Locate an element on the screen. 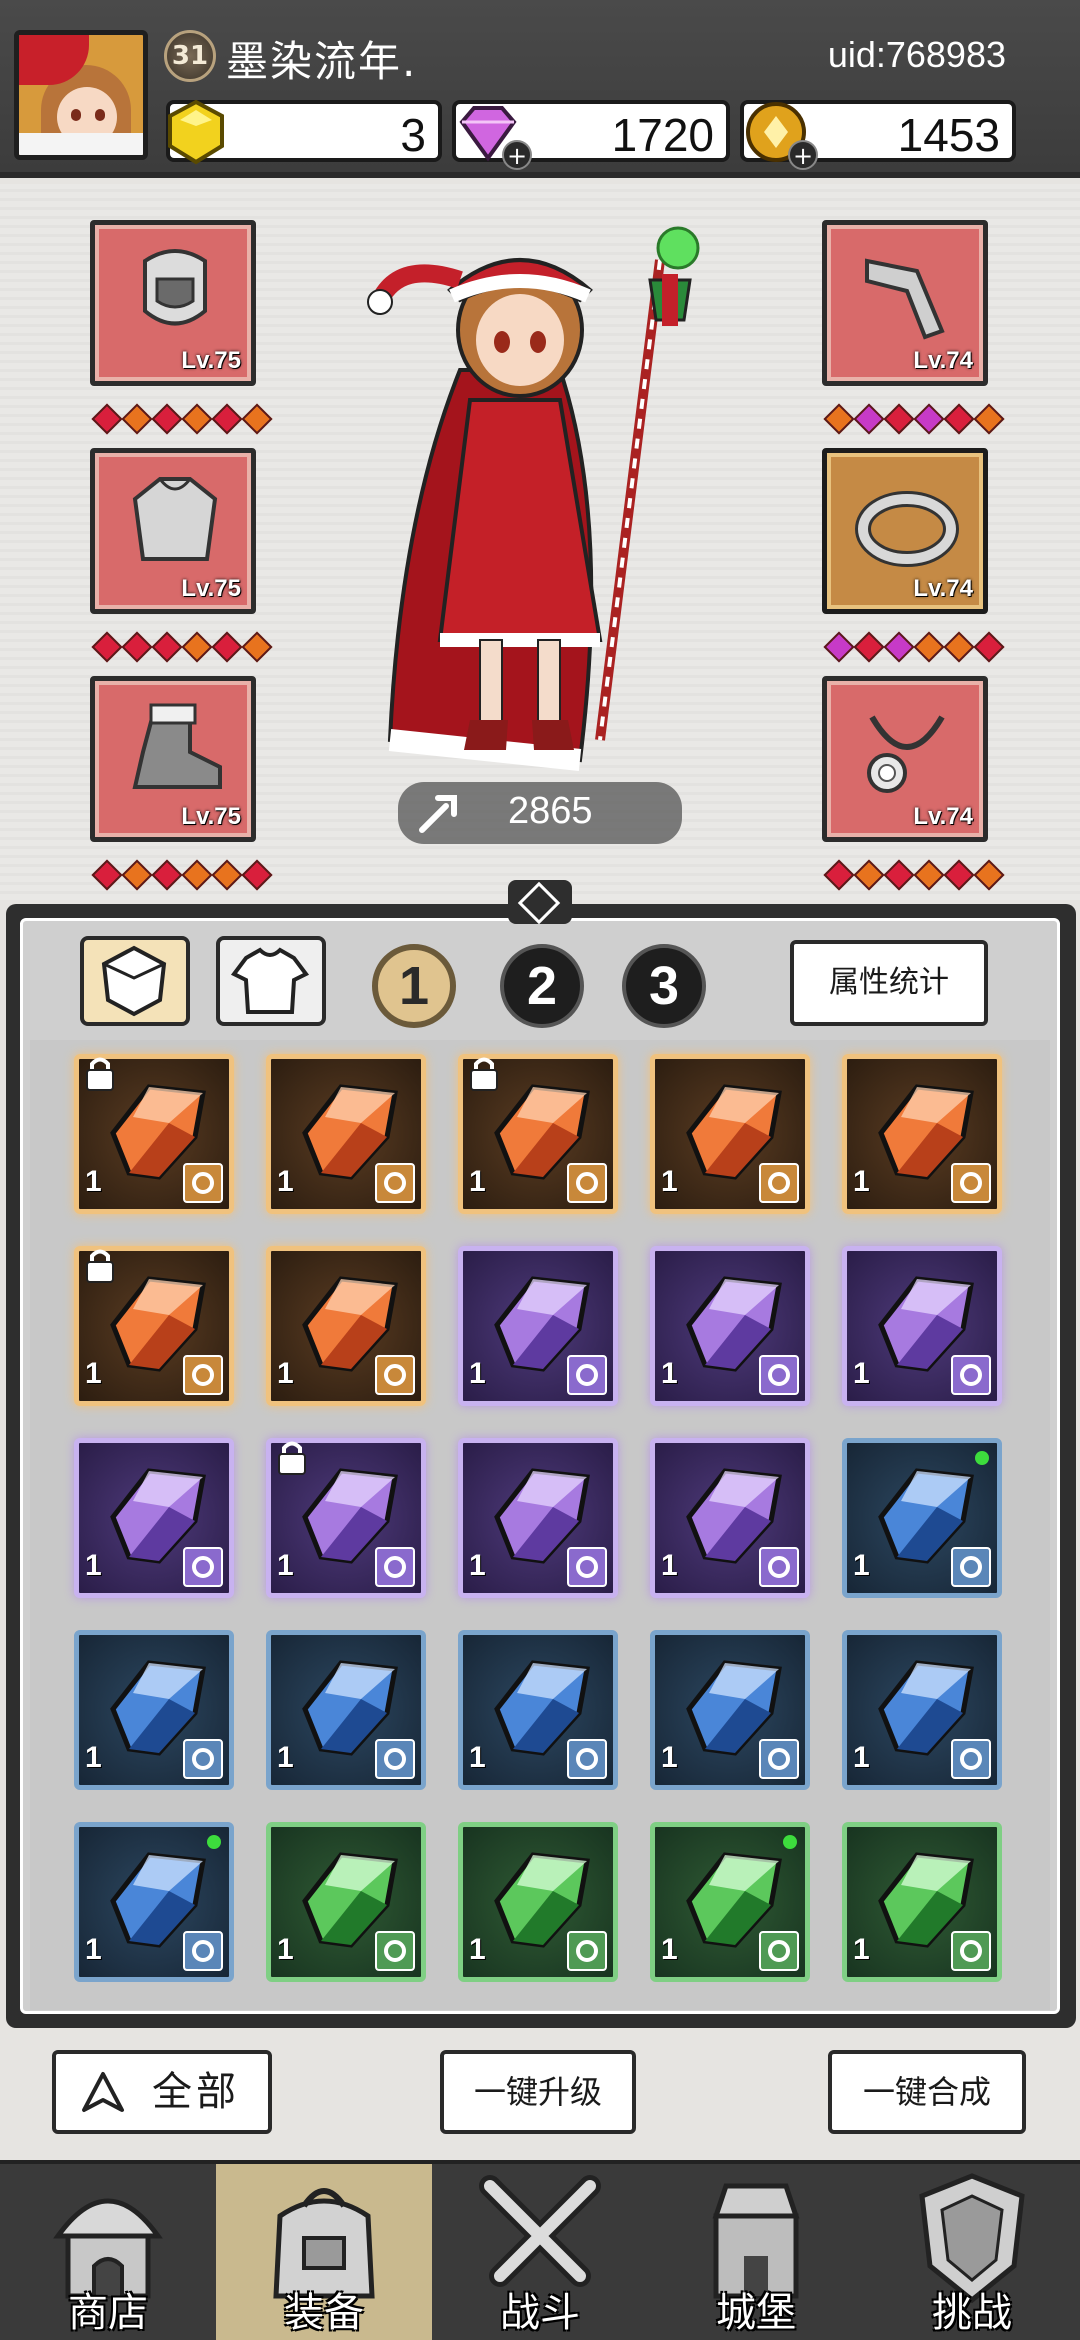 Image resolution: width=1080 pixels, height=2340 pixels. armor-level: Lv.75 is located at coordinates (211, 588).